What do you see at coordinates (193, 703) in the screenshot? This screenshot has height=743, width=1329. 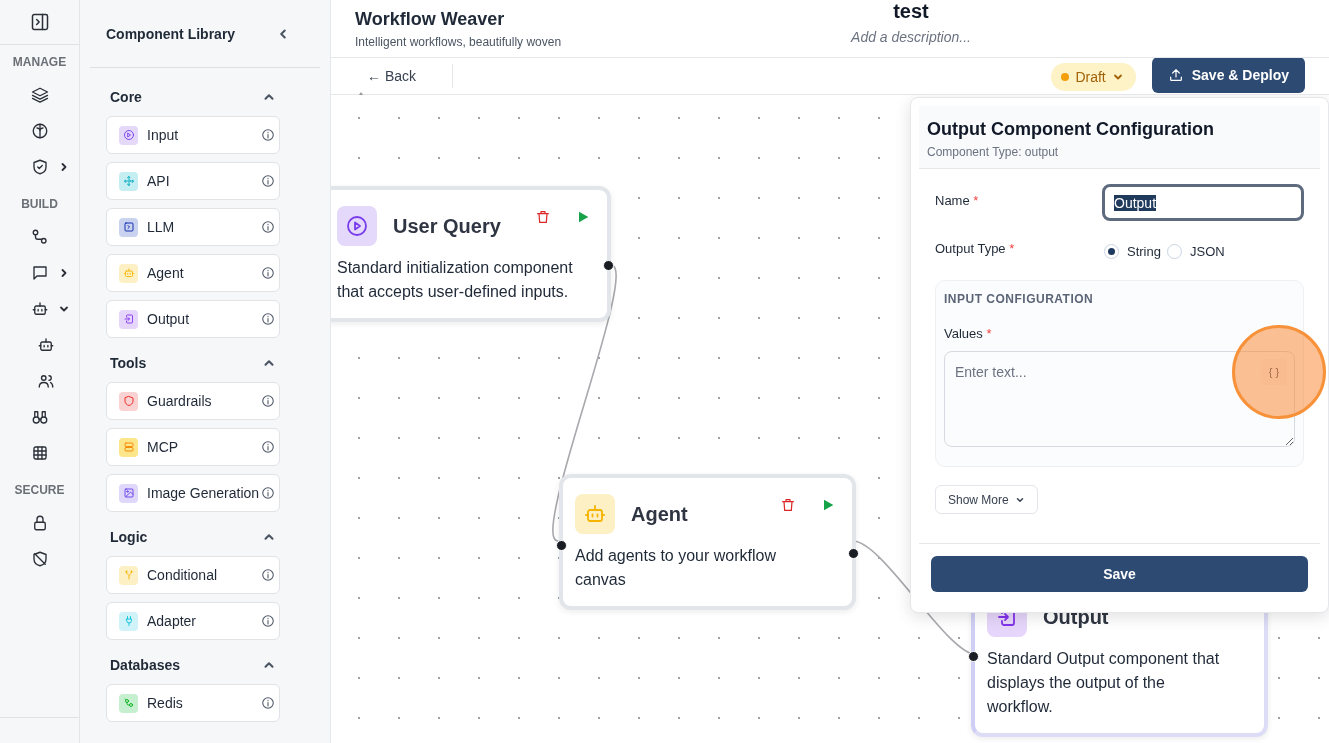 I see `component-item: Redis` at bounding box center [193, 703].